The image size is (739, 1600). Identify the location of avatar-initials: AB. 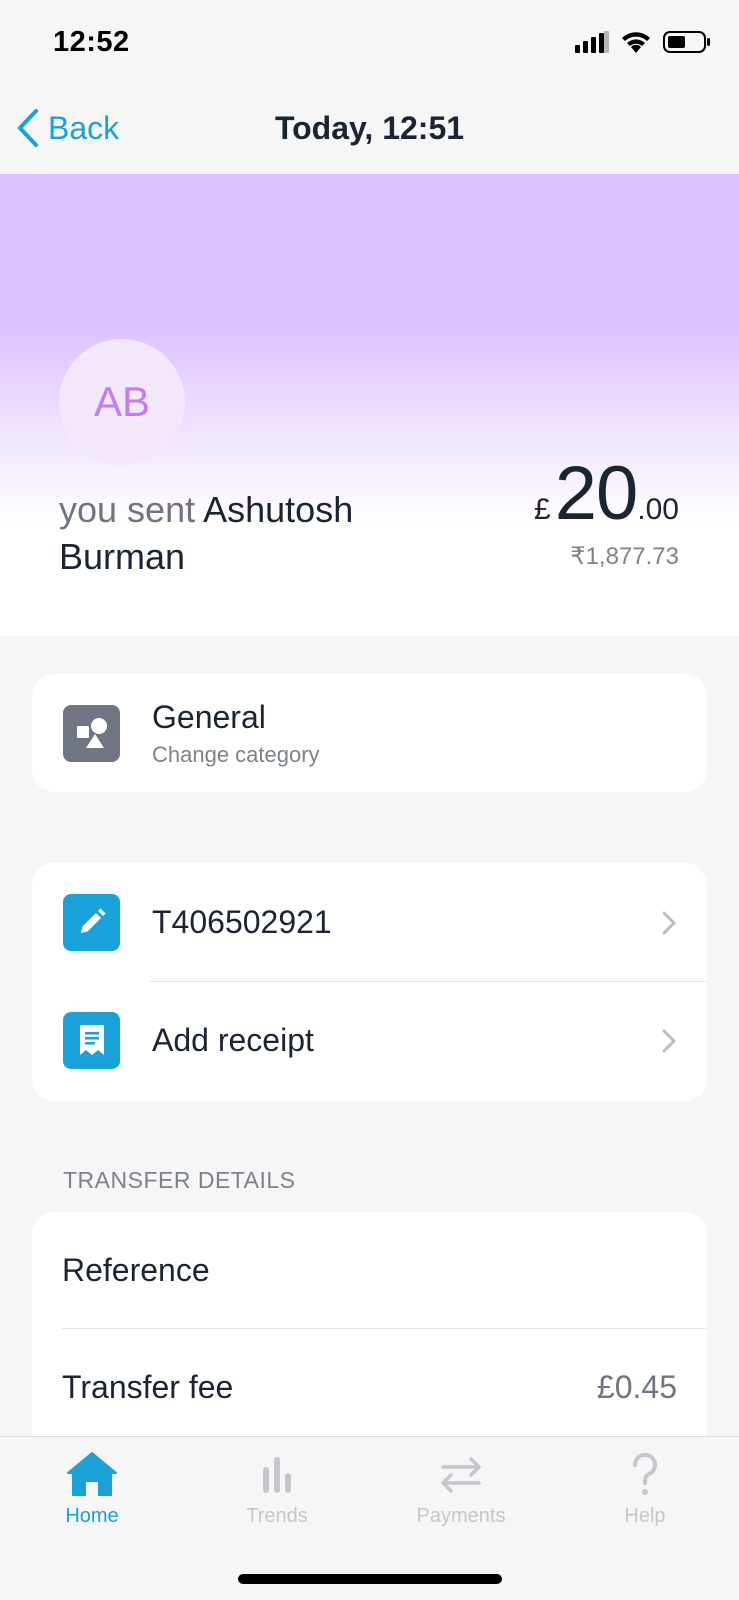
(122, 401).